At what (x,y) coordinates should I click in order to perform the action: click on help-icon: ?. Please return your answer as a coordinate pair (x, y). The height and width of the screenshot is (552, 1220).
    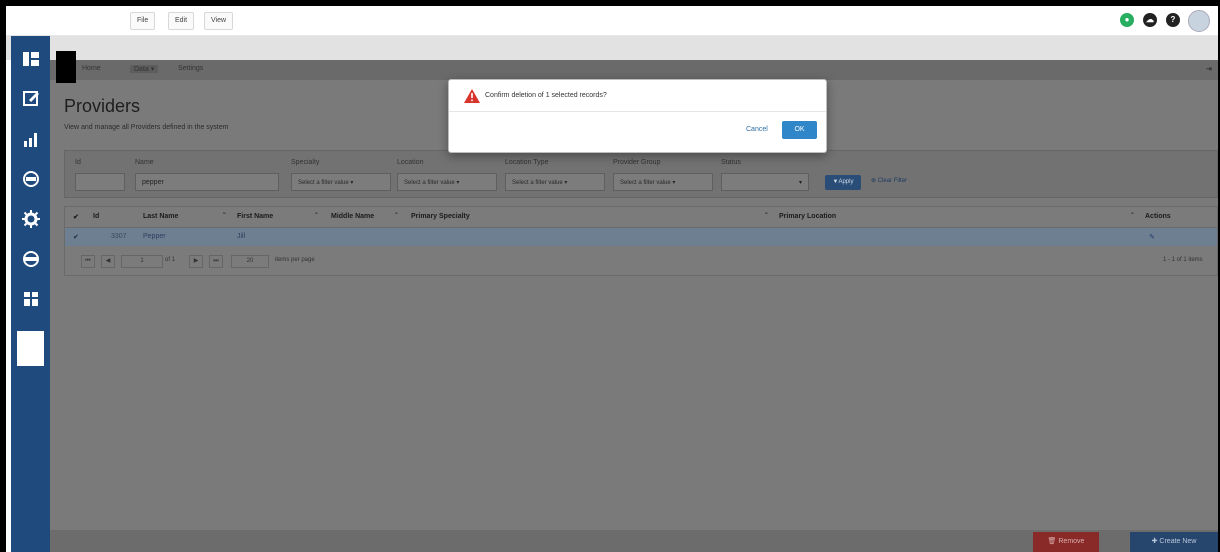
    Looking at the image, I should click on (1173, 20).